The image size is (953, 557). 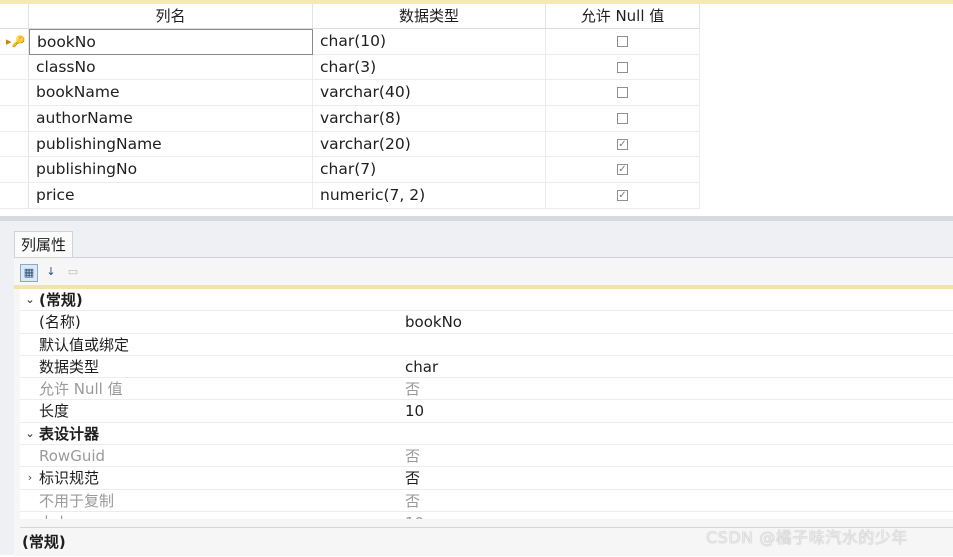 I want to click on property-name: 表设计器, so click(x=69, y=433).